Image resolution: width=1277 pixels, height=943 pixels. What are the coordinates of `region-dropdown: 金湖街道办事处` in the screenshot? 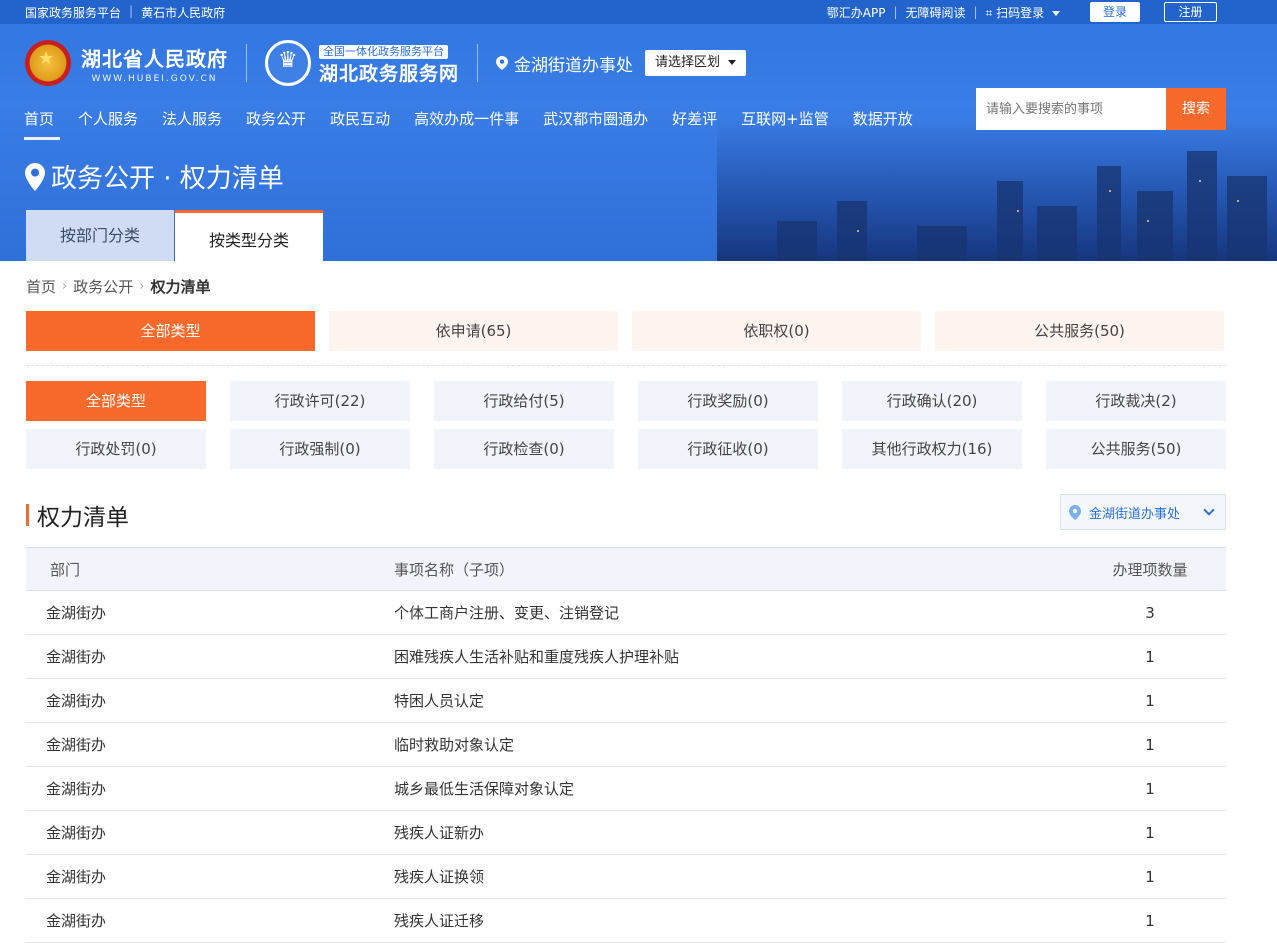 It's located at (1143, 512).